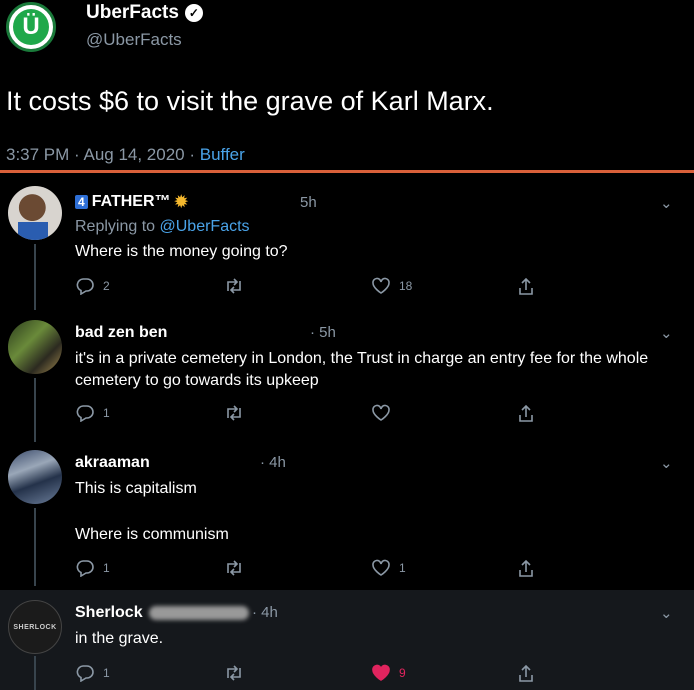  I want to click on reply-time: · 5h, so click(323, 332).